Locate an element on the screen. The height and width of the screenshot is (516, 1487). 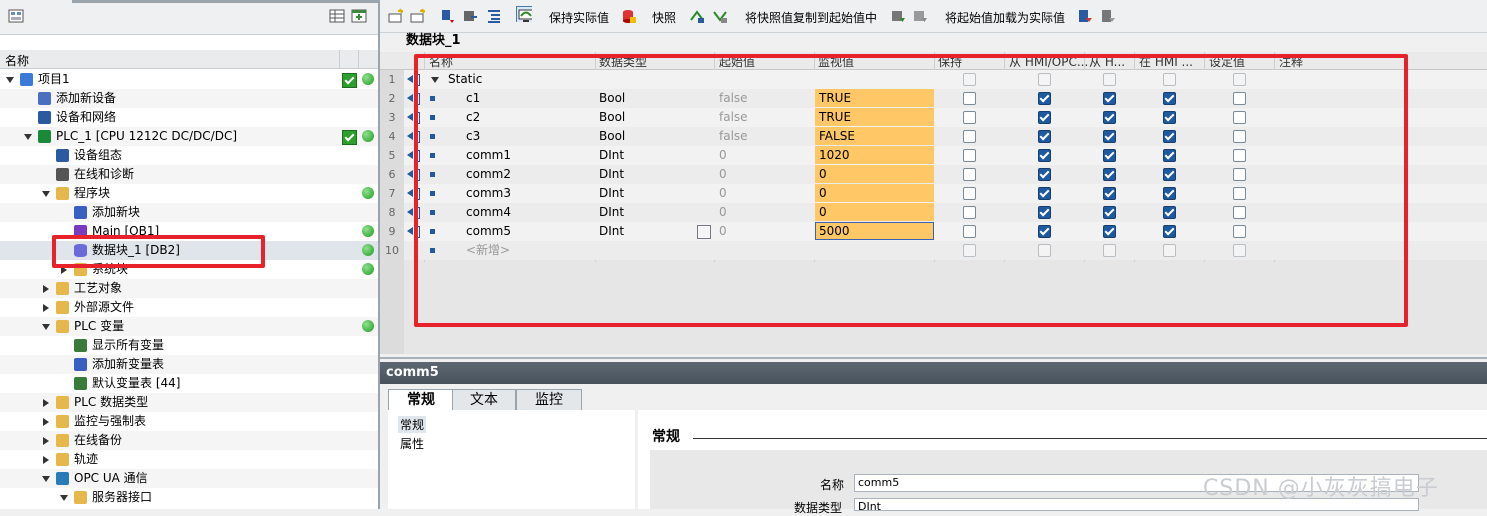
tree-item: 添加新变量表 is located at coordinates (189, 364).